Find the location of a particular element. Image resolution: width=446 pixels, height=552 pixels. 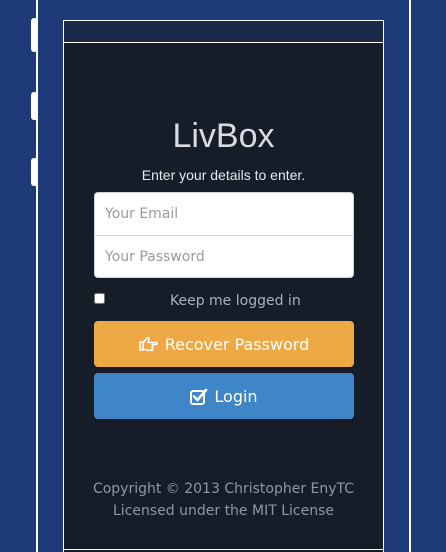

phone-mute-switch is located at coordinates (34, 35).